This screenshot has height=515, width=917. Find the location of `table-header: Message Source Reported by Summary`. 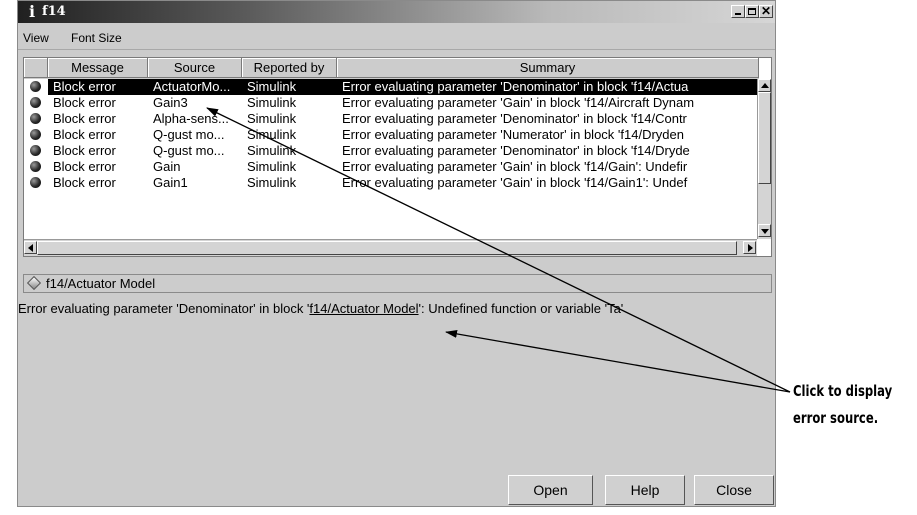

table-header: Message Source Reported by Summary is located at coordinates (391, 68).